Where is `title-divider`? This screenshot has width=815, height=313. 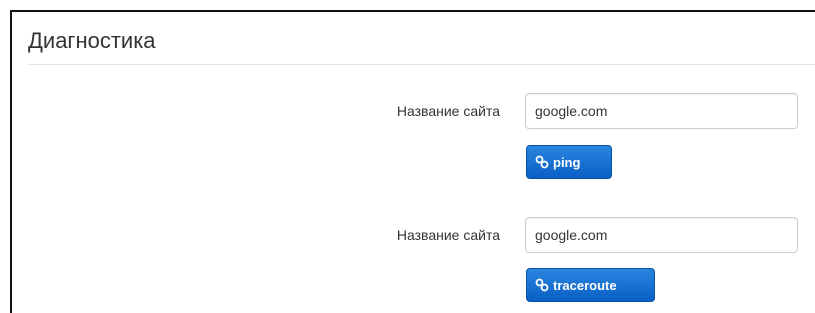
title-divider is located at coordinates (422, 64).